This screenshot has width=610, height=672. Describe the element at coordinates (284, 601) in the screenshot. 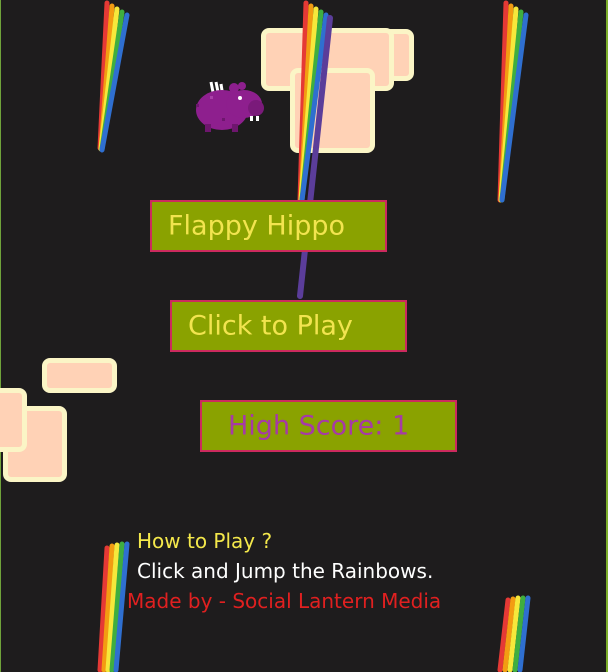

I see `credit-text: Made by - Social Lantern Media` at that location.